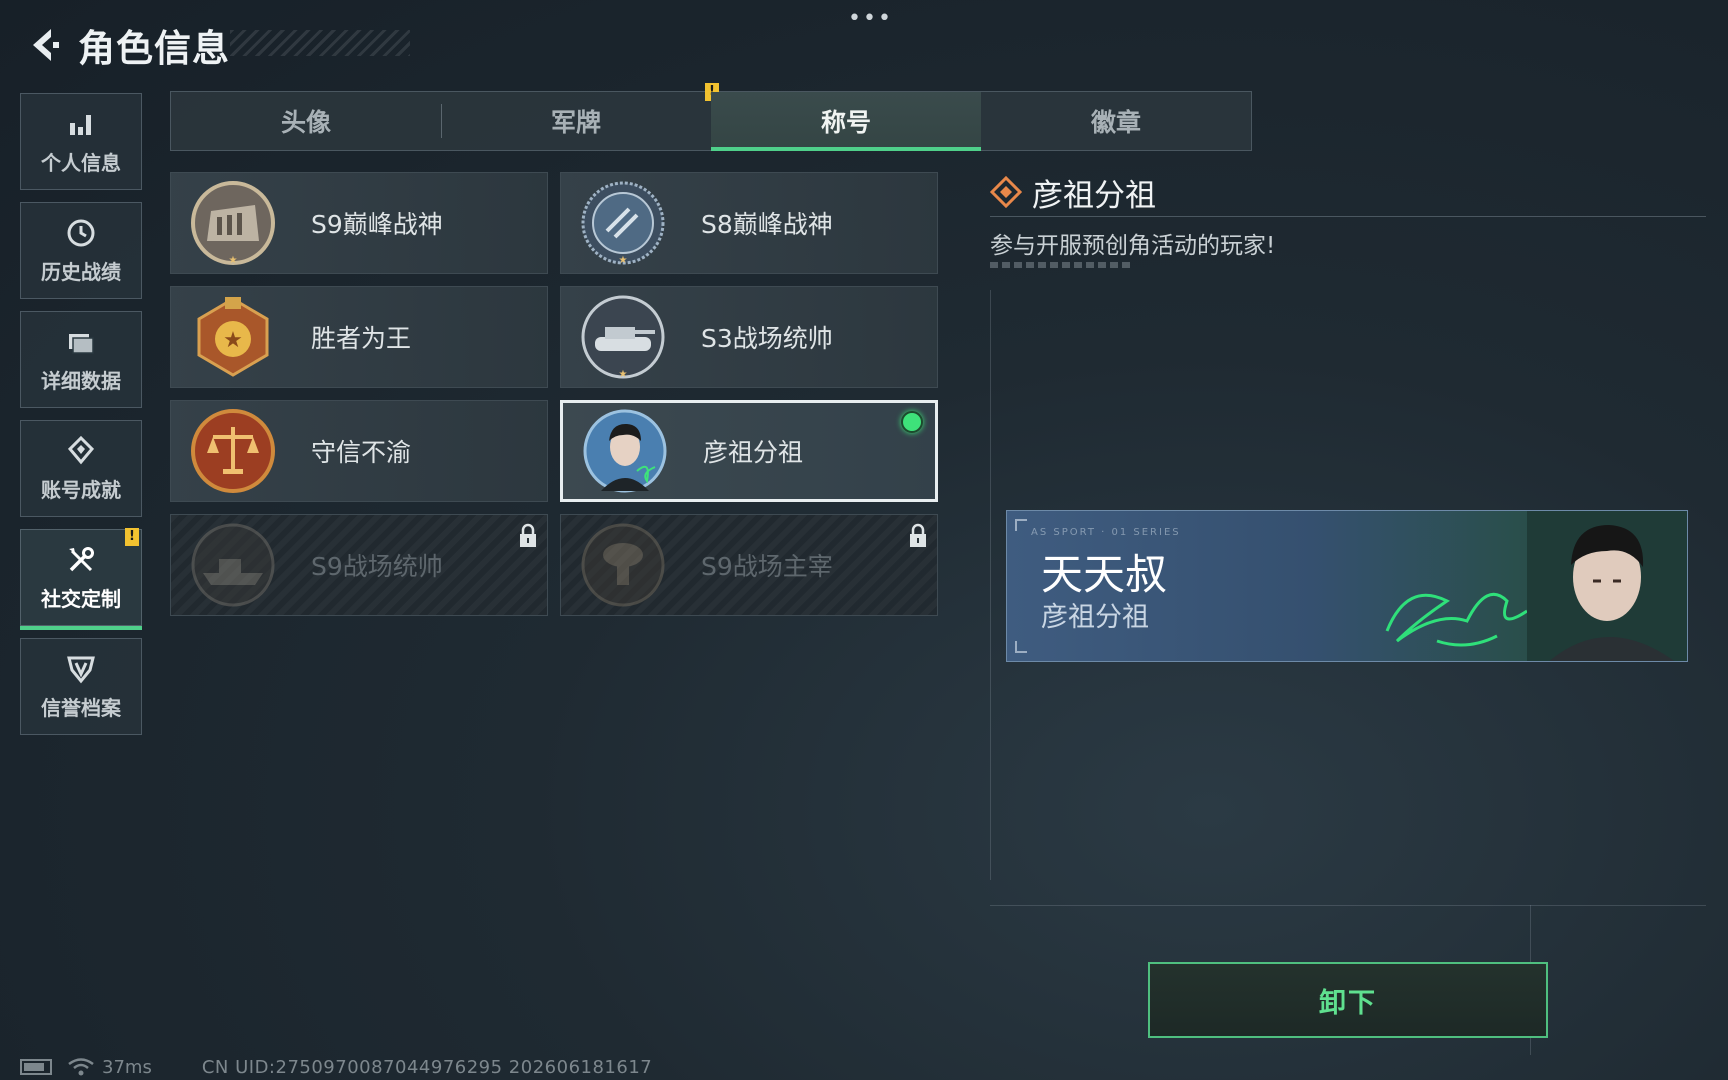 The height and width of the screenshot is (1080, 1728). What do you see at coordinates (127, 1067) in the screenshot?
I see `ping-label: 37ms` at bounding box center [127, 1067].